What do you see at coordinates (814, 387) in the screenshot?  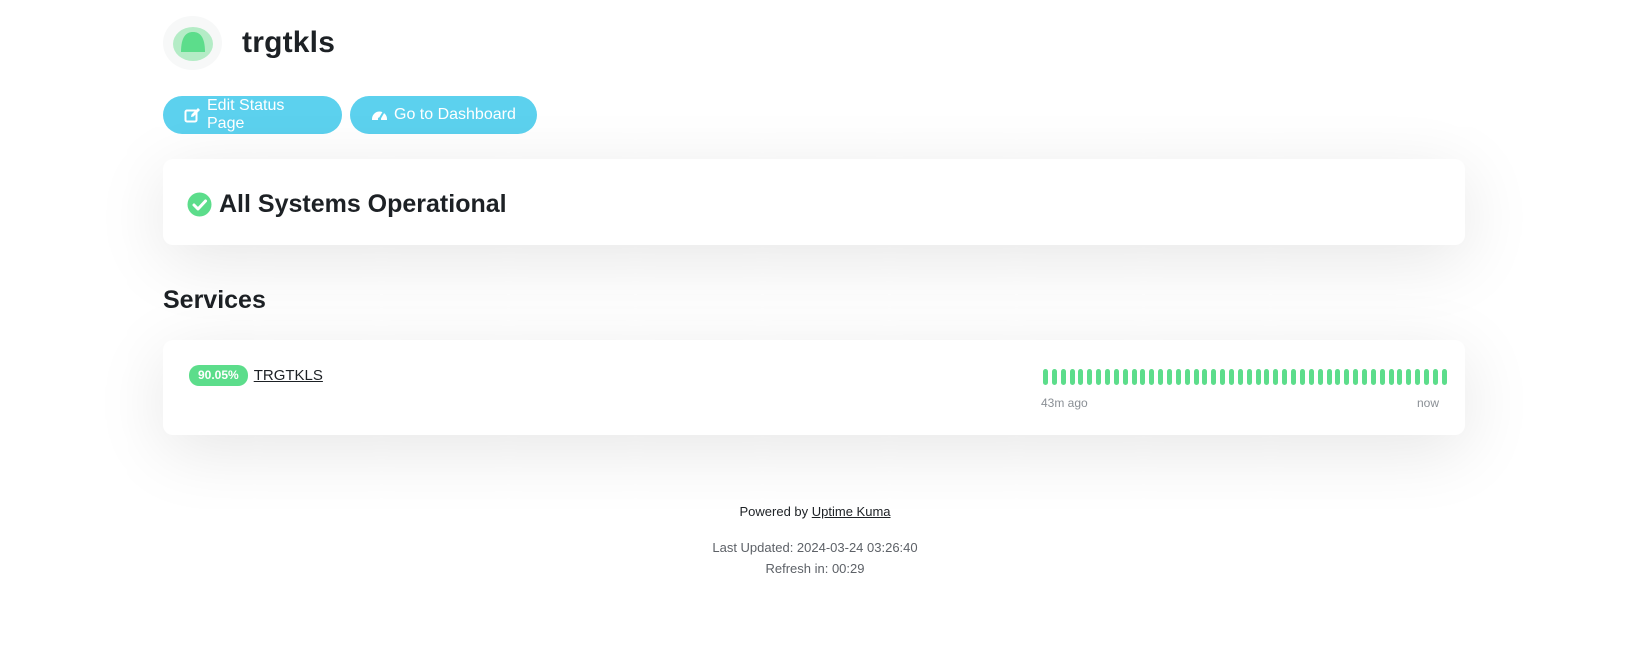 I see `service-group-card: 90.05% TRGTKLS 43m ago now` at bounding box center [814, 387].